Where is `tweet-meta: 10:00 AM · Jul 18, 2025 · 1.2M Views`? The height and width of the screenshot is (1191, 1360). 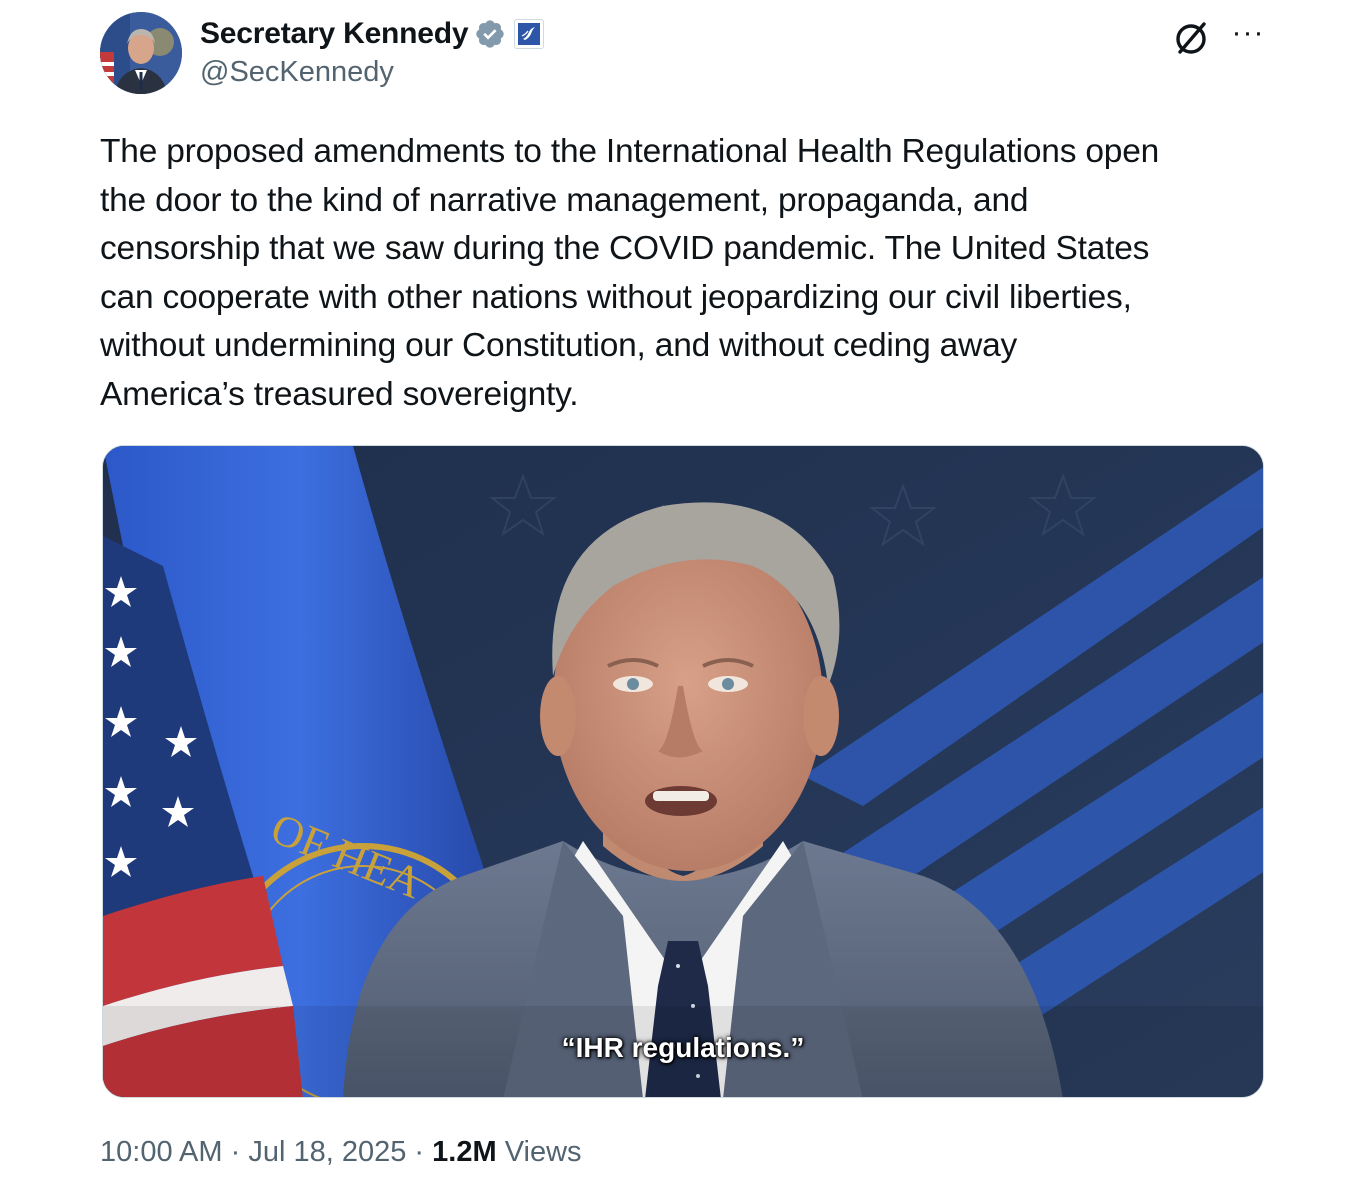
tweet-meta: 10:00 AM · Jul 18, 2025 · 1.2M Views is located at coordinates (341, 1152).